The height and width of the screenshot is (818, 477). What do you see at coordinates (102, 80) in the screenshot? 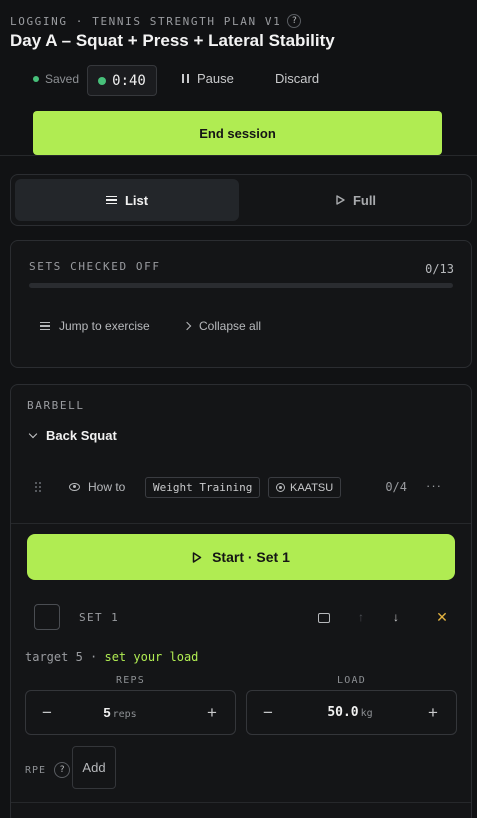
I see `recording-dot-icon` at bounding box center [102, 80].